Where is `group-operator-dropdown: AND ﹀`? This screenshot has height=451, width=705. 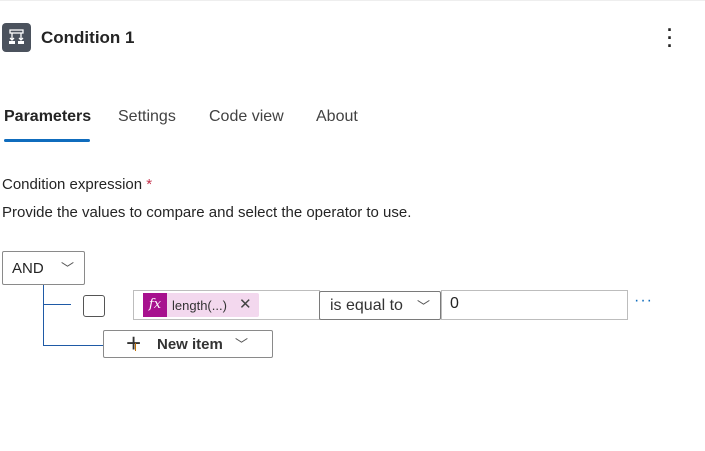 group-operator-dropdown: AND ﹀ is located at coordinates (43, 268).